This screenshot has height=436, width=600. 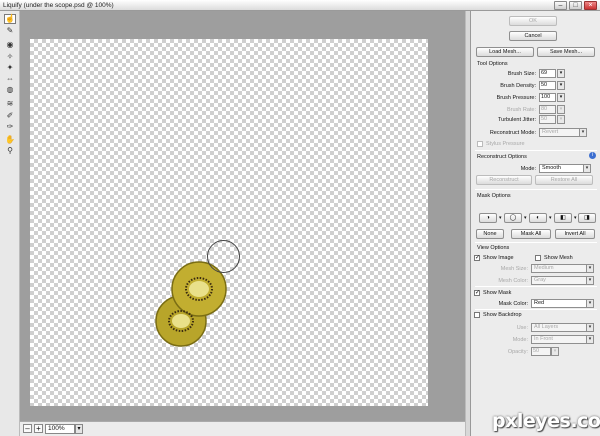 I want to click on mask-color-select: Red ▾, so click(x=562, y=303).